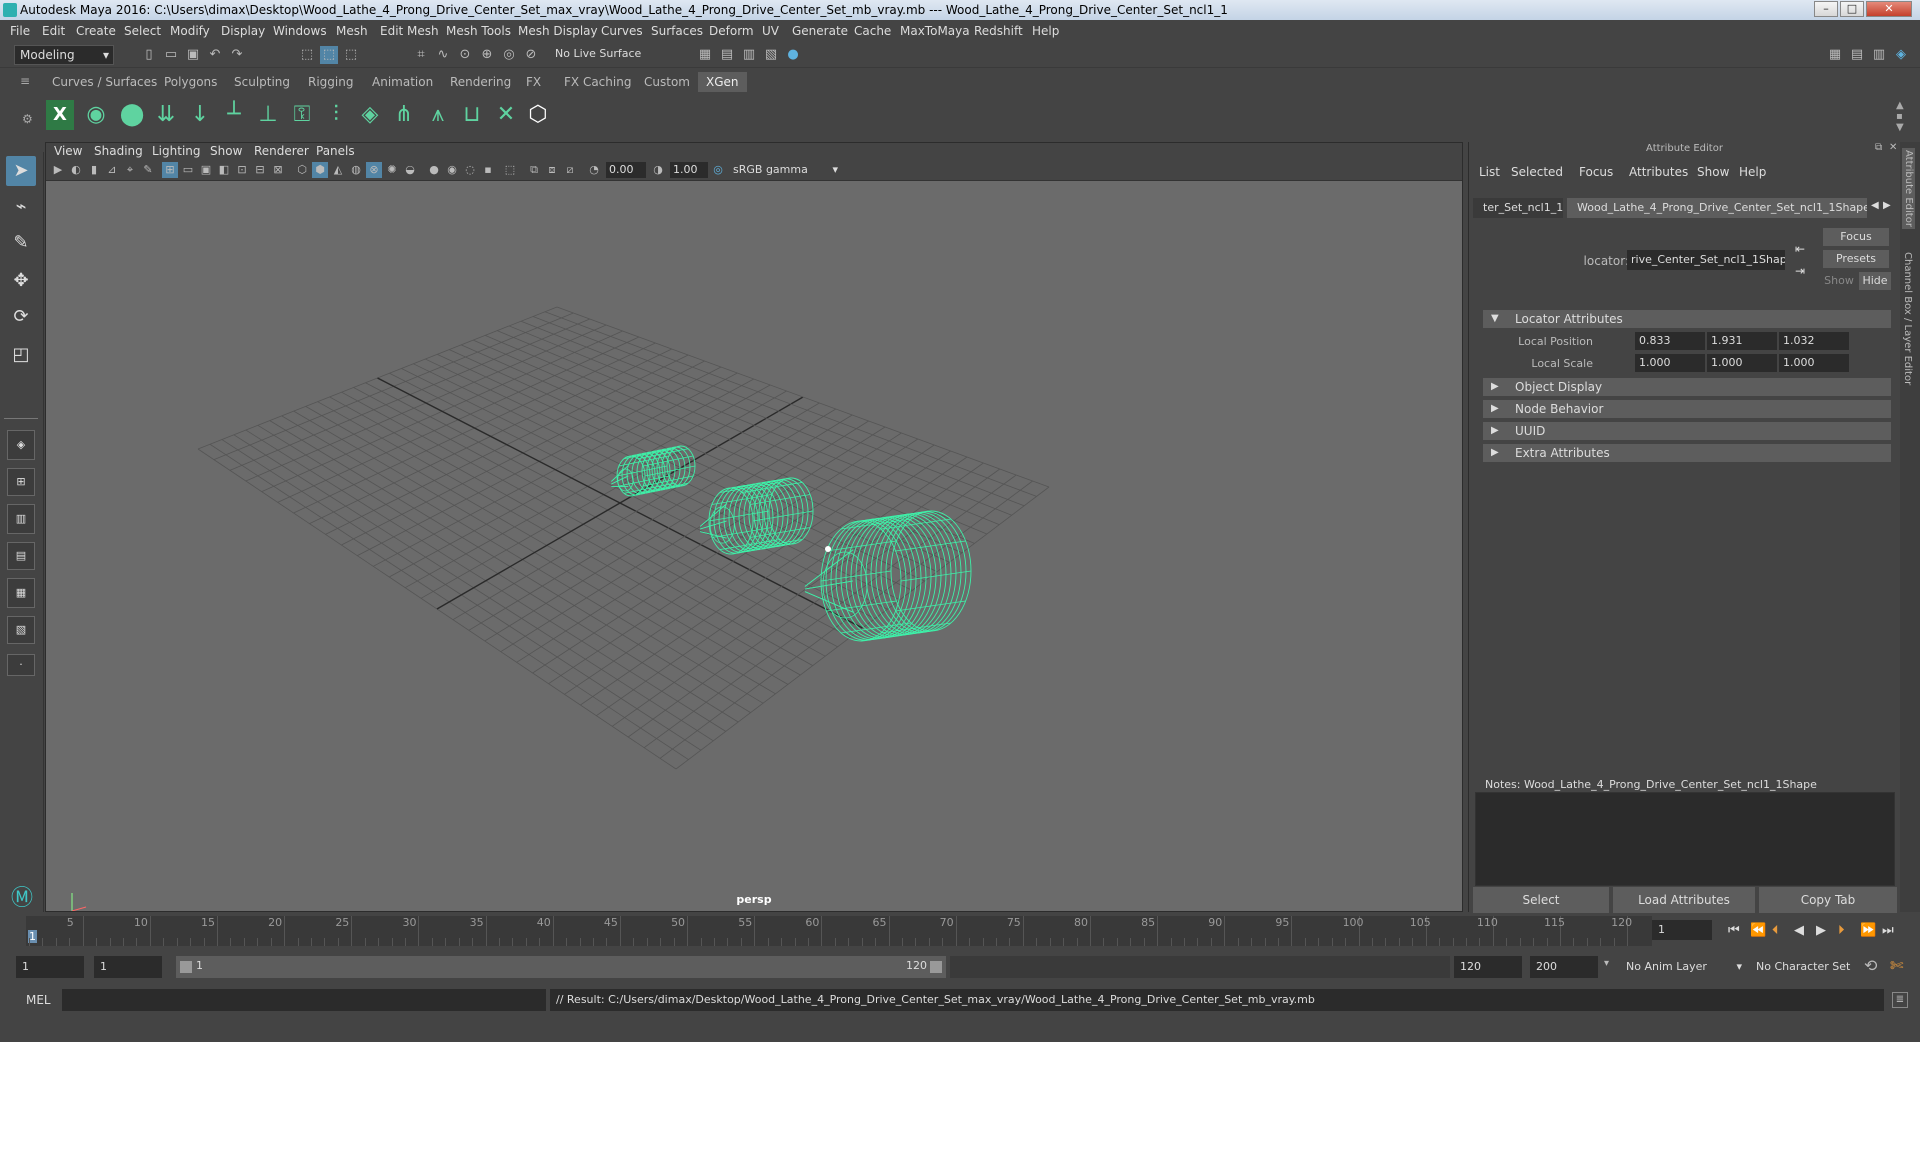 This screenshot has height=1158, width=1920. Describe the element at coordinates (268, 115) in the screenshot. I see `xgen-guide-length-icon: ⊥` at that location.